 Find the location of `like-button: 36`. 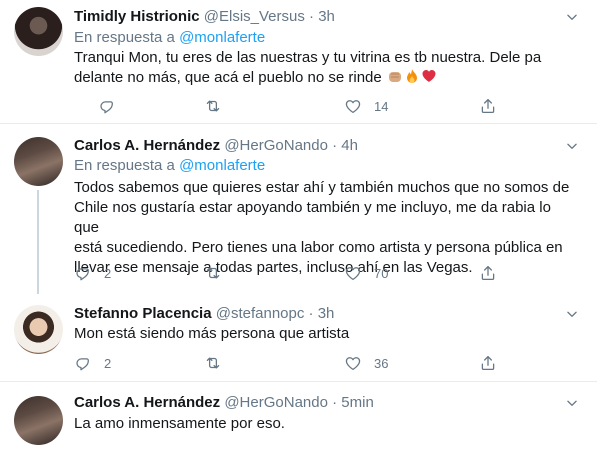

like-button: 36 is located at coordinates (366, 363).